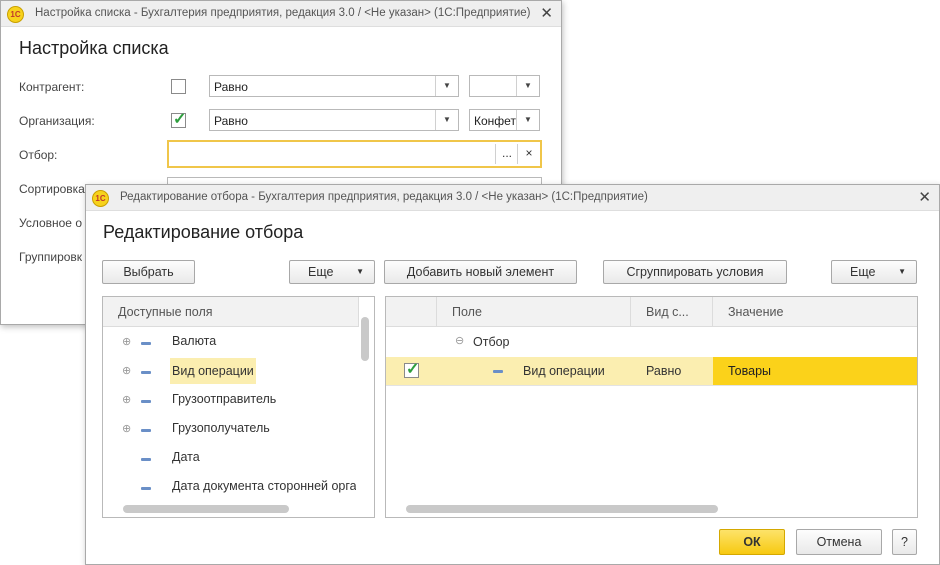 This screenshot has height=565, width=940. Describe the element at coordinates (534, 312) in the screenshot. I see `field-column-header: Поле` at that location.